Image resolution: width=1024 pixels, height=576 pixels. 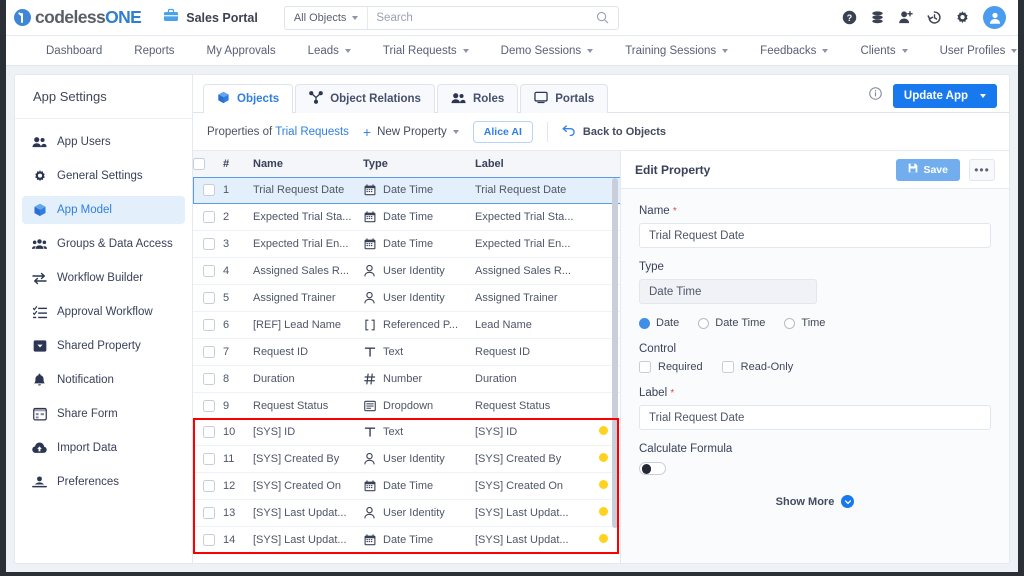 I want to click on checkbox-required: Required, so click(x=671, y=367).